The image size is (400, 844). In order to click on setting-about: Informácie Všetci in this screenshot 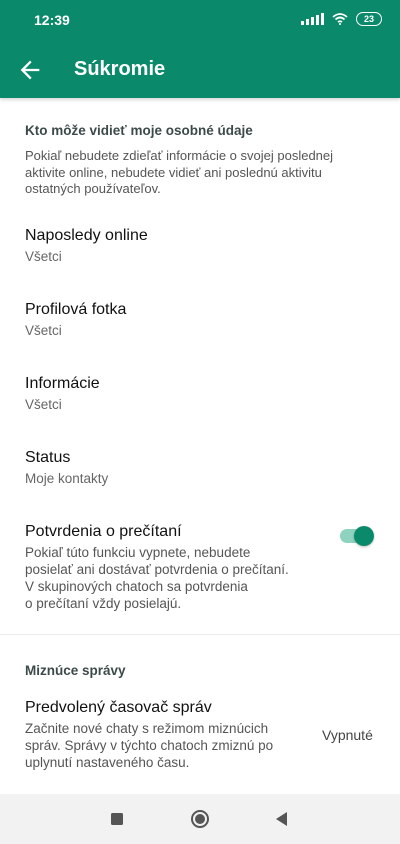, I will do `click(200, 395)`.